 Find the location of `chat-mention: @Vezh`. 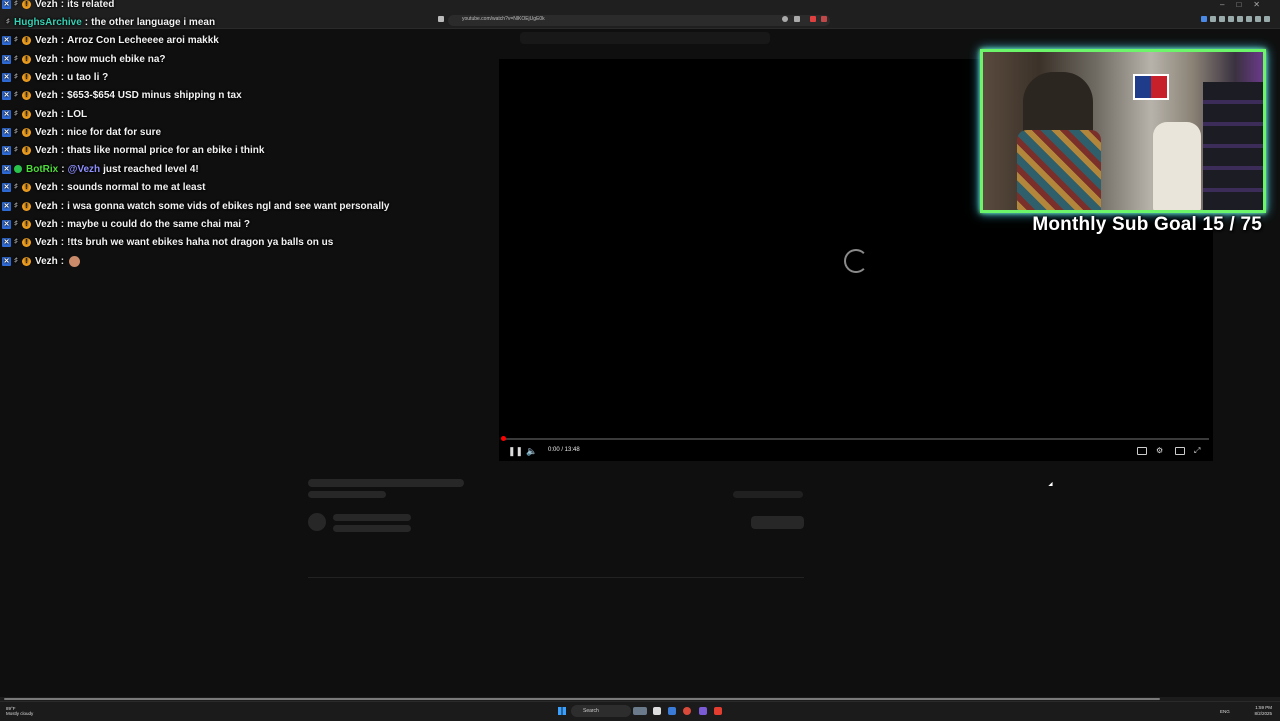

chat-mention: @Vezh is located at coordinates (84, 169).